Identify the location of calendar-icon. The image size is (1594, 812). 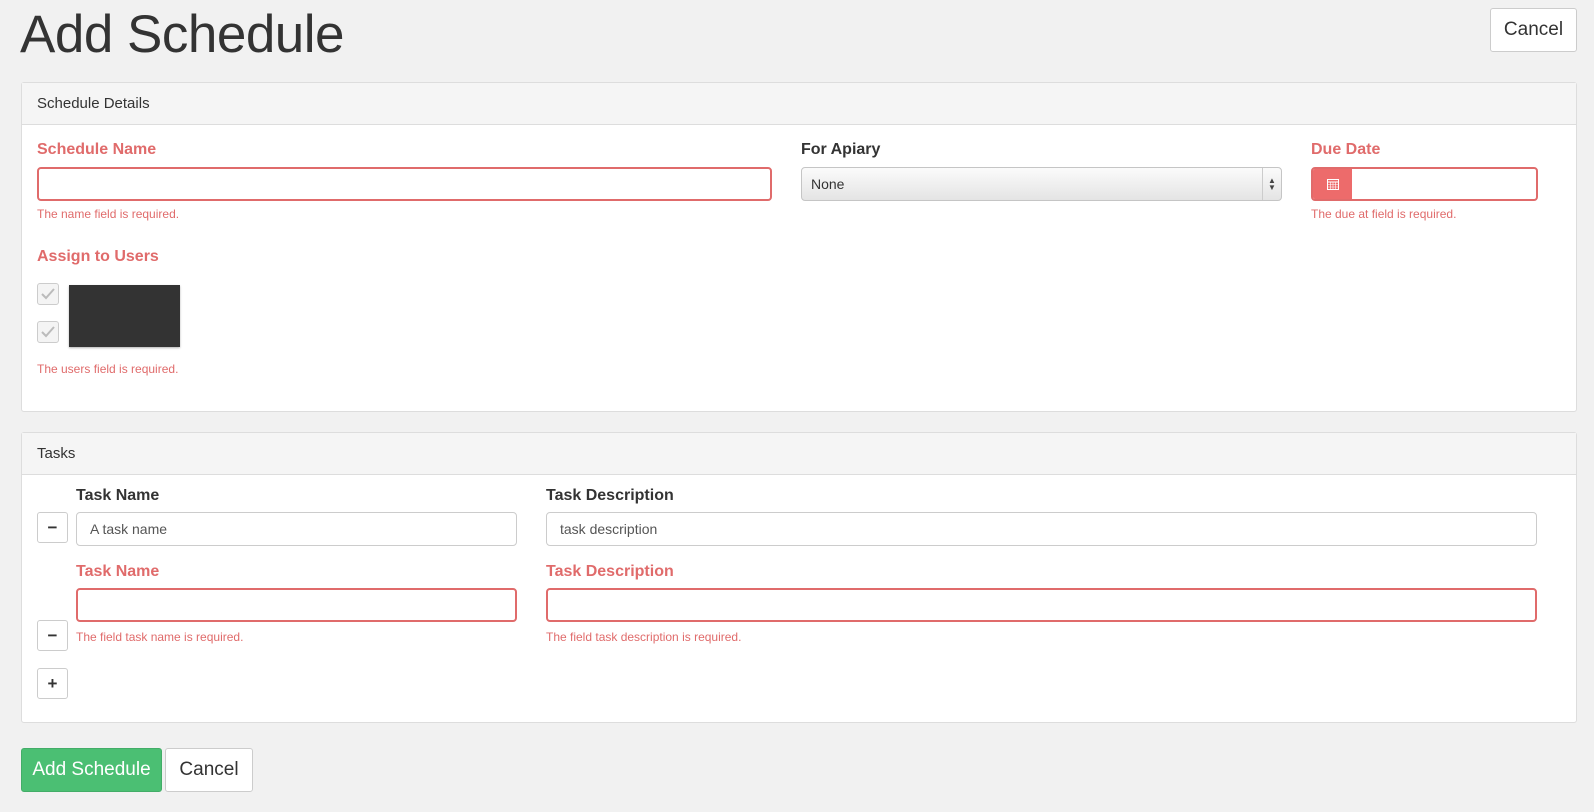
(1332, 184).